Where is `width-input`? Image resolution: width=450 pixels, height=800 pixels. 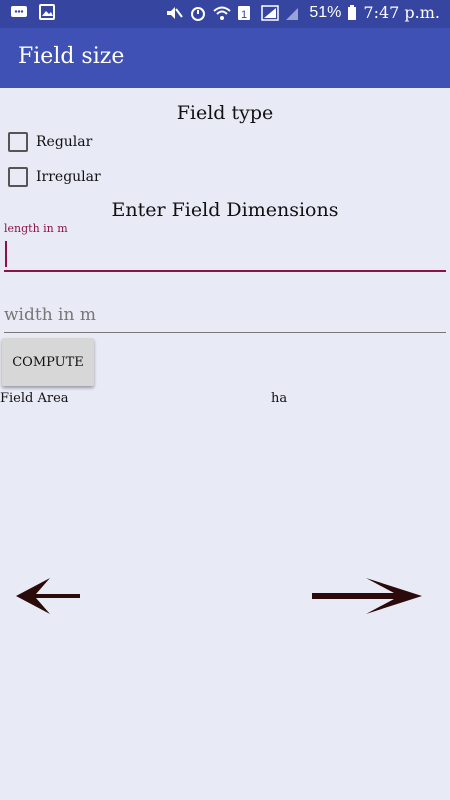 width-input is located at coordinates (225, 315).